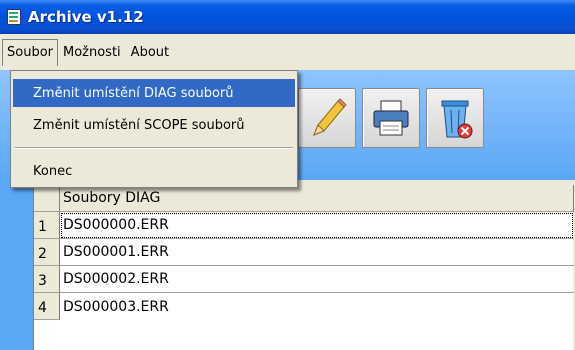 The height and width of the screenshot is (350, 575). I want to click on menu-soubor: Soubor, so click(30, 52).